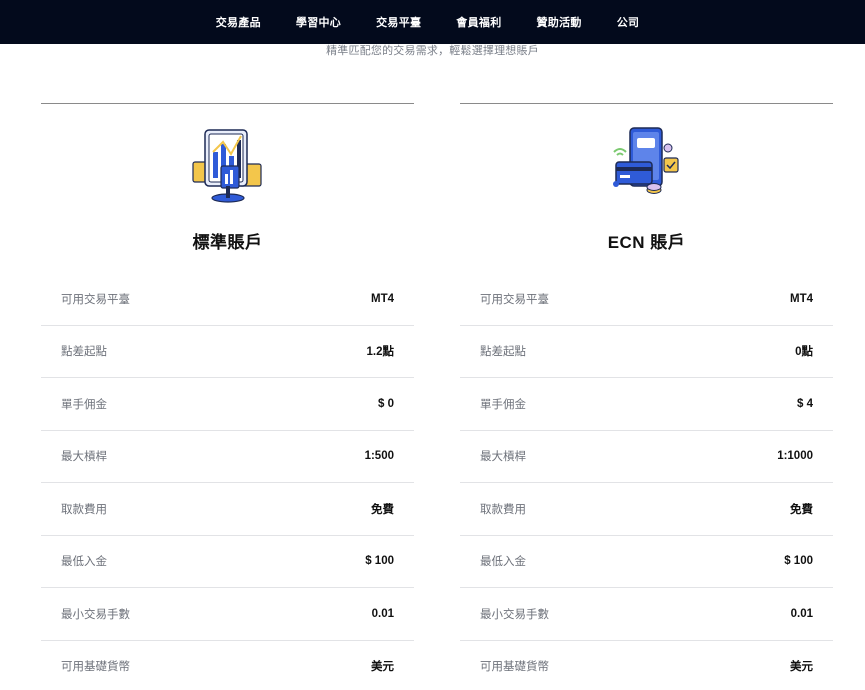 The image size is (865, 690). What do you see at coordinates (479, 22) in the screenshot?
I see `nav-item-membership: 會員福利` at bounding box center [479, 22].